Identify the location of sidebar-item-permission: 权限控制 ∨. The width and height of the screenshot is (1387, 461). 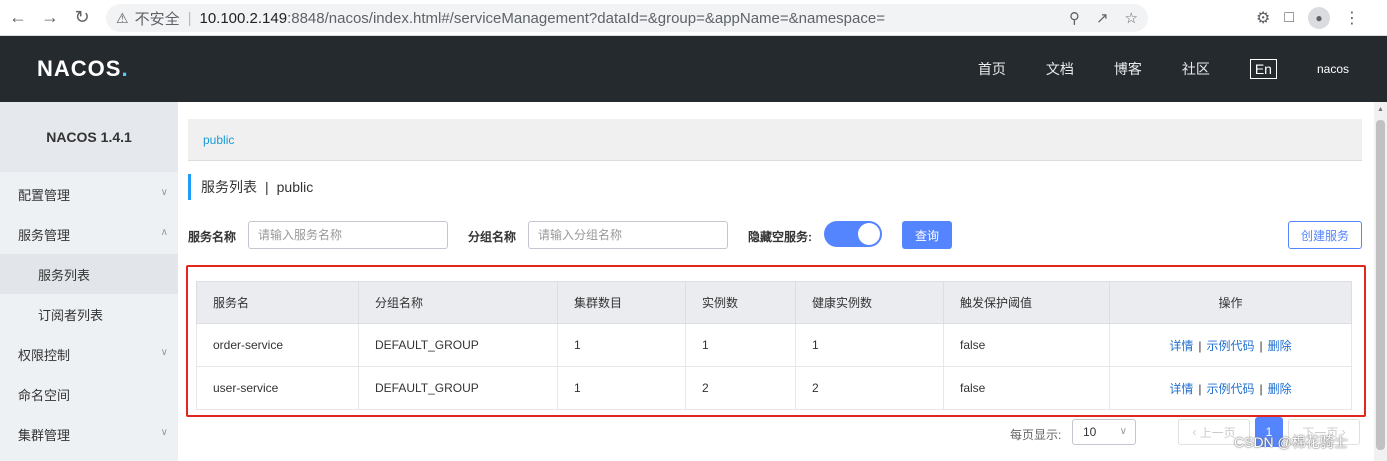
(89, 354).